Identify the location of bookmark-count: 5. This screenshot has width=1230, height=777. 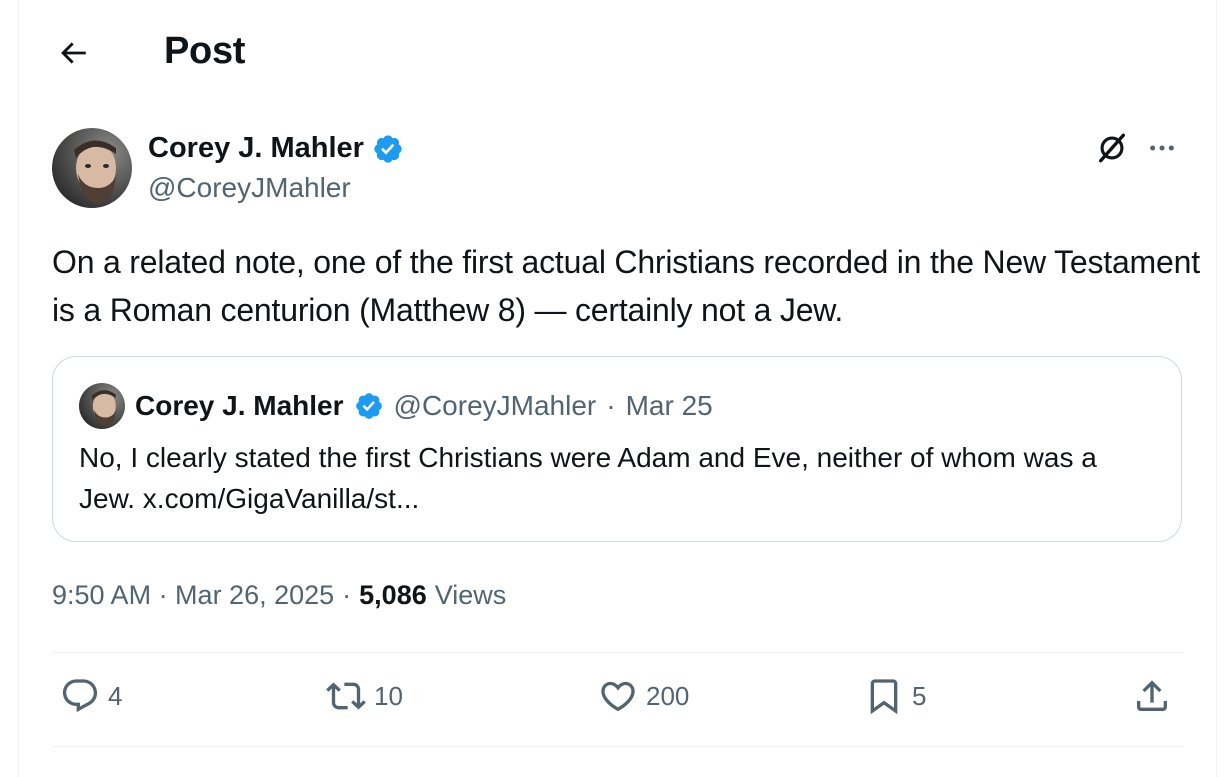
(919, 695).